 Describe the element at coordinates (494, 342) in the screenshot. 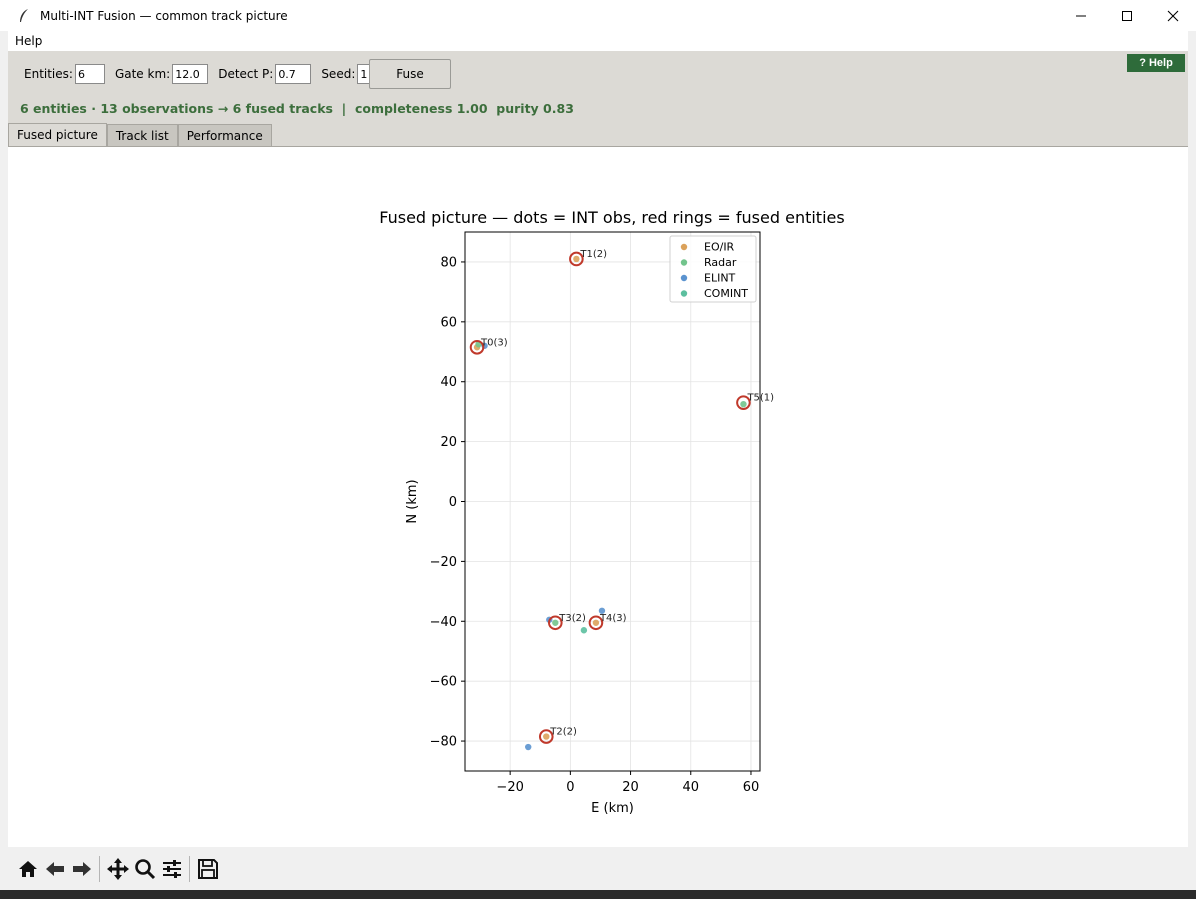

I see `fused-track-label: T0(3)` at that location.